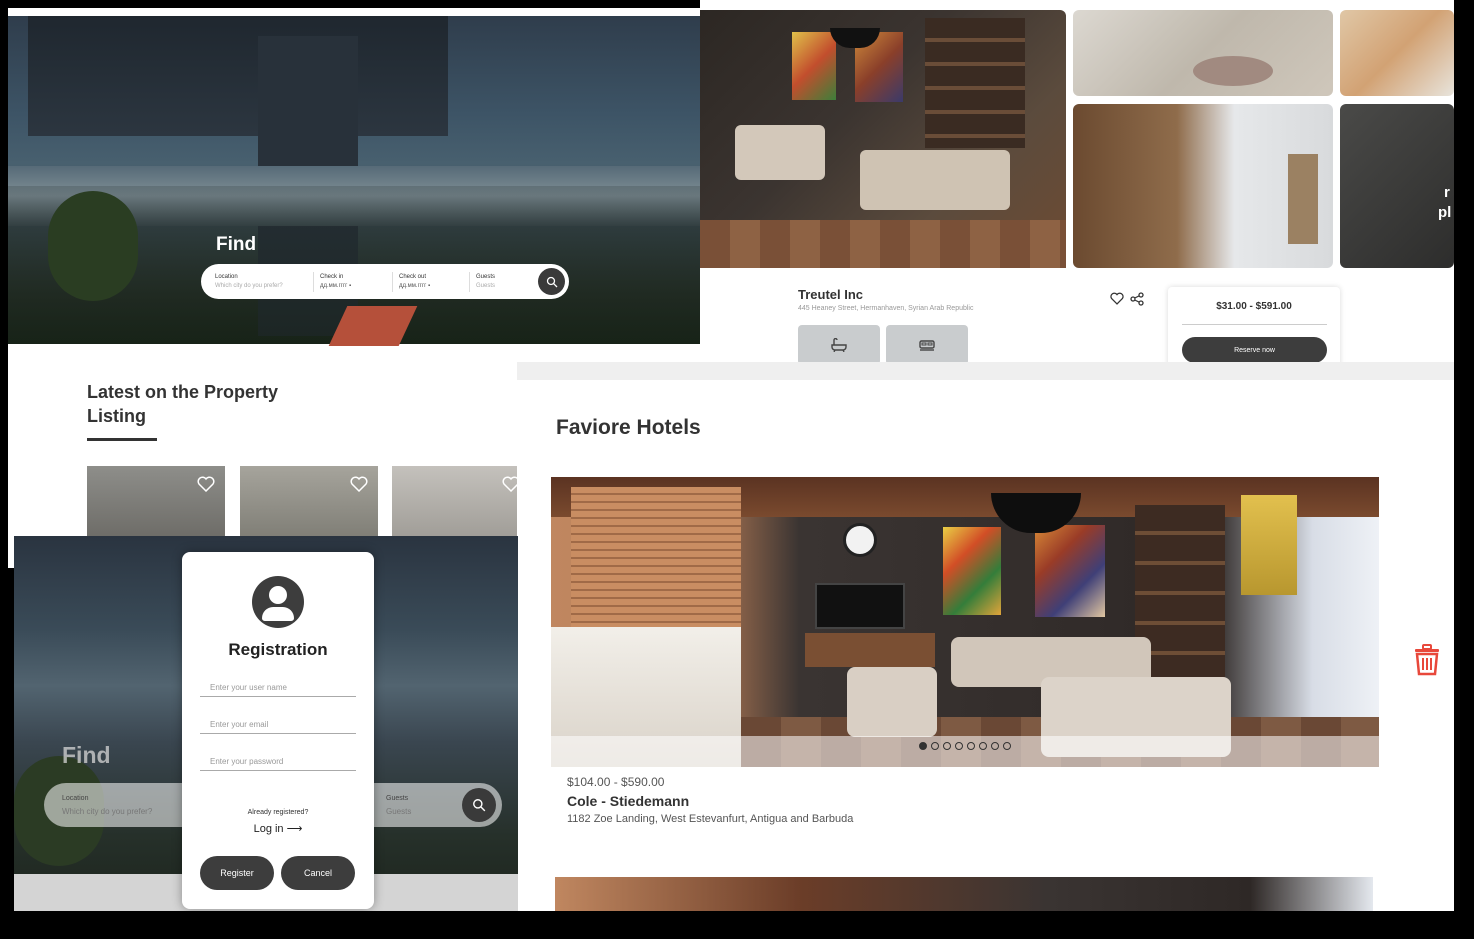  Describe the element at coordinates (278, 686) in the screenshot. I see `username-field: Enter your user name` at that location.